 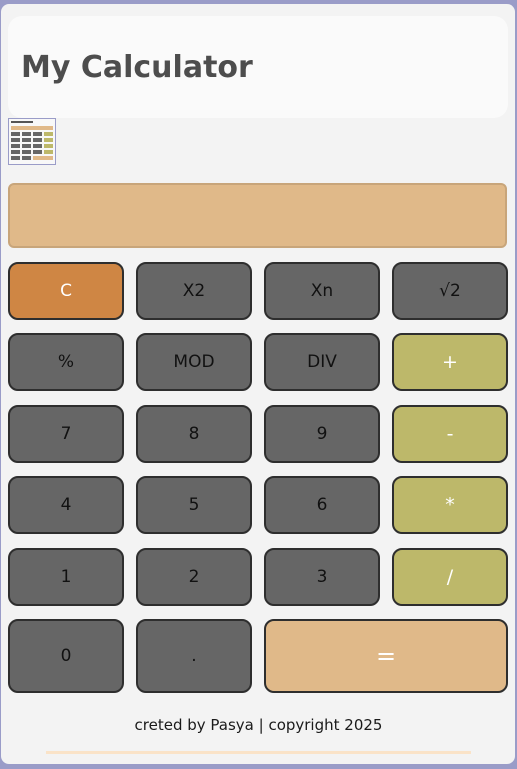 I want to click on footer-divider, so click(x=258, y=752).